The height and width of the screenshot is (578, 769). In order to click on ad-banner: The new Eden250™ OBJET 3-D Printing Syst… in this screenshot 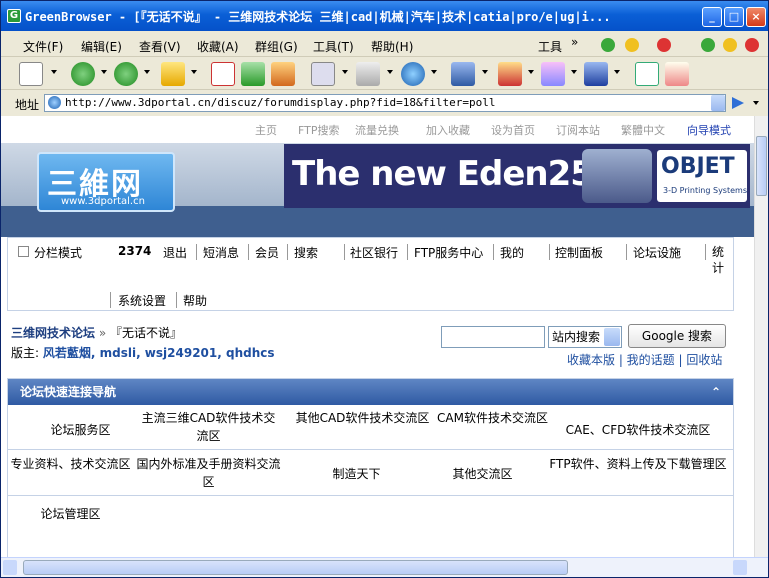, I will do `click(517, 176)`.